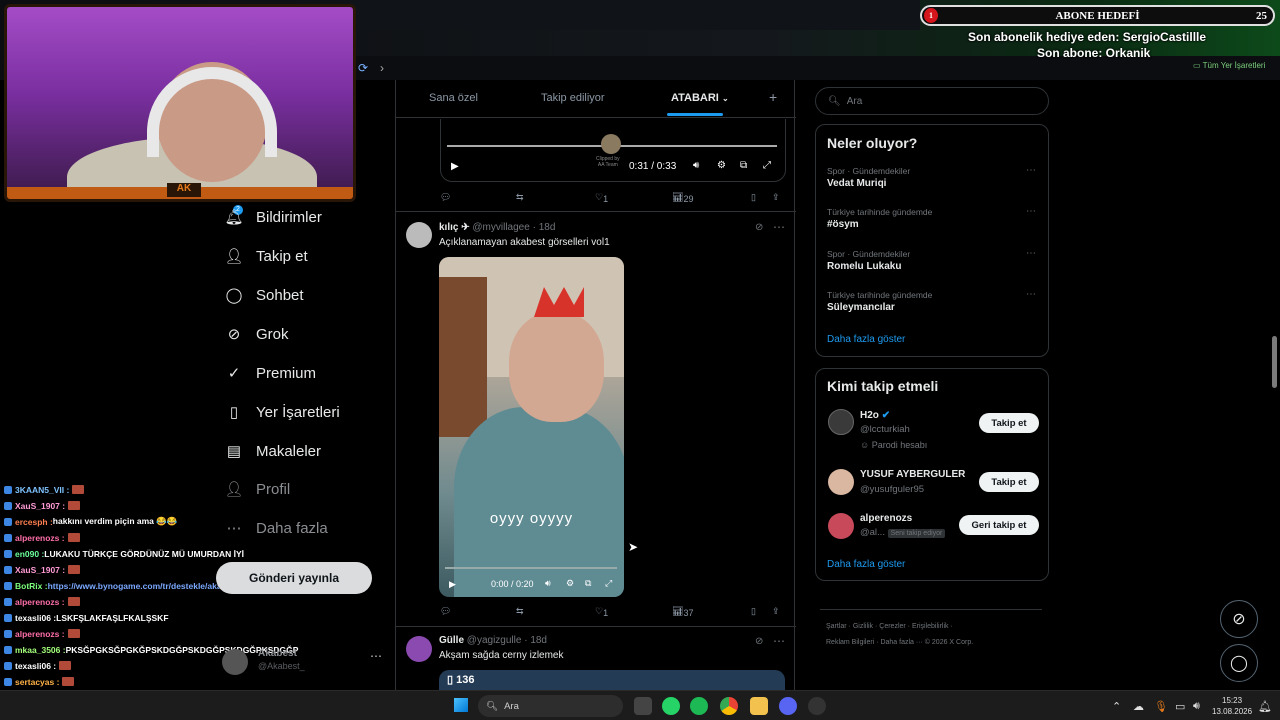  What do you see at coordinates (864, 266) in the screenshot?
I see `trend-item: Romelu Lukaku` at bounding box center [864, 266].